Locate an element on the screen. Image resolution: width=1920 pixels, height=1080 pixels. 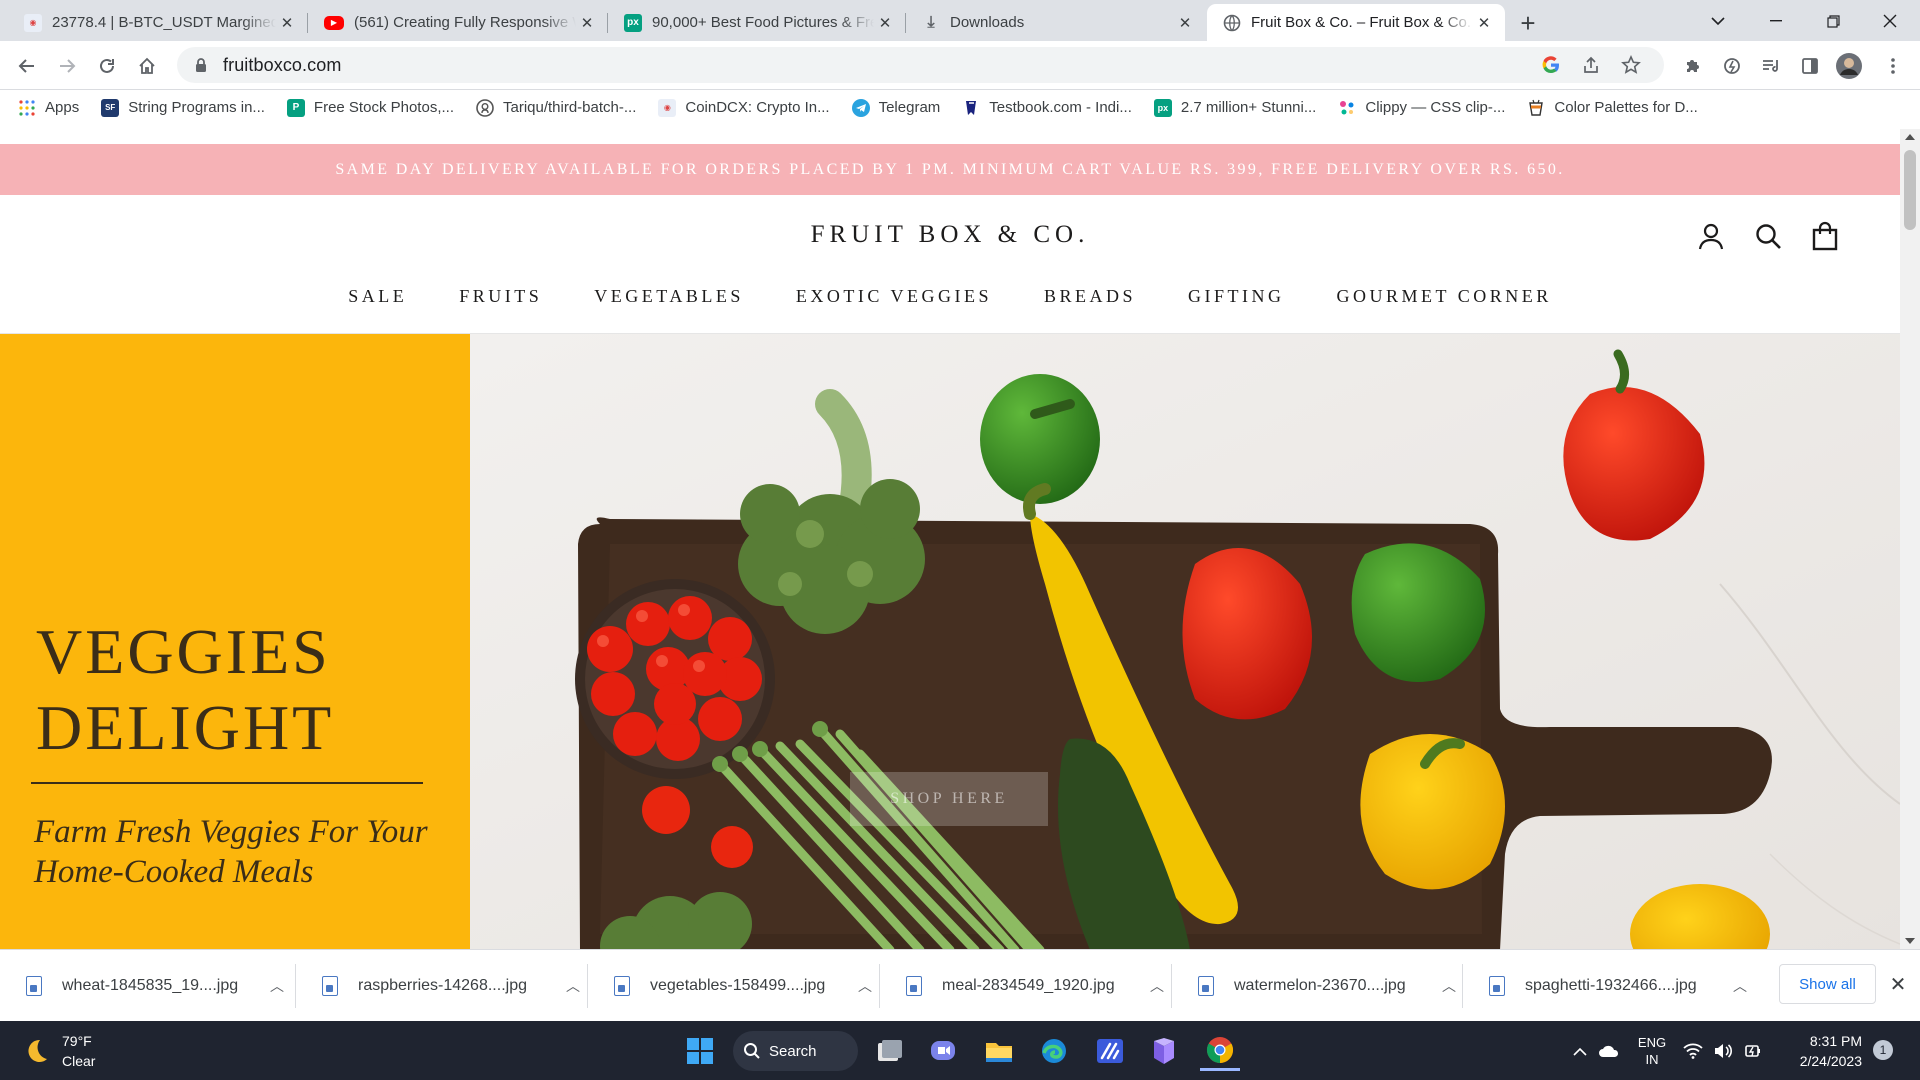
teams-chat-icon is located at coordinates (943, 1051).